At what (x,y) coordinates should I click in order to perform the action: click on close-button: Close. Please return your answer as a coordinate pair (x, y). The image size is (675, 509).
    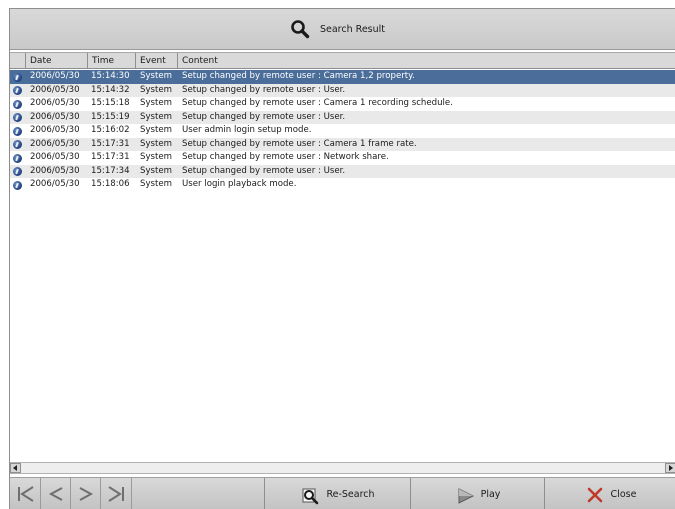
    Looking at the image, I should click on (609, 493).